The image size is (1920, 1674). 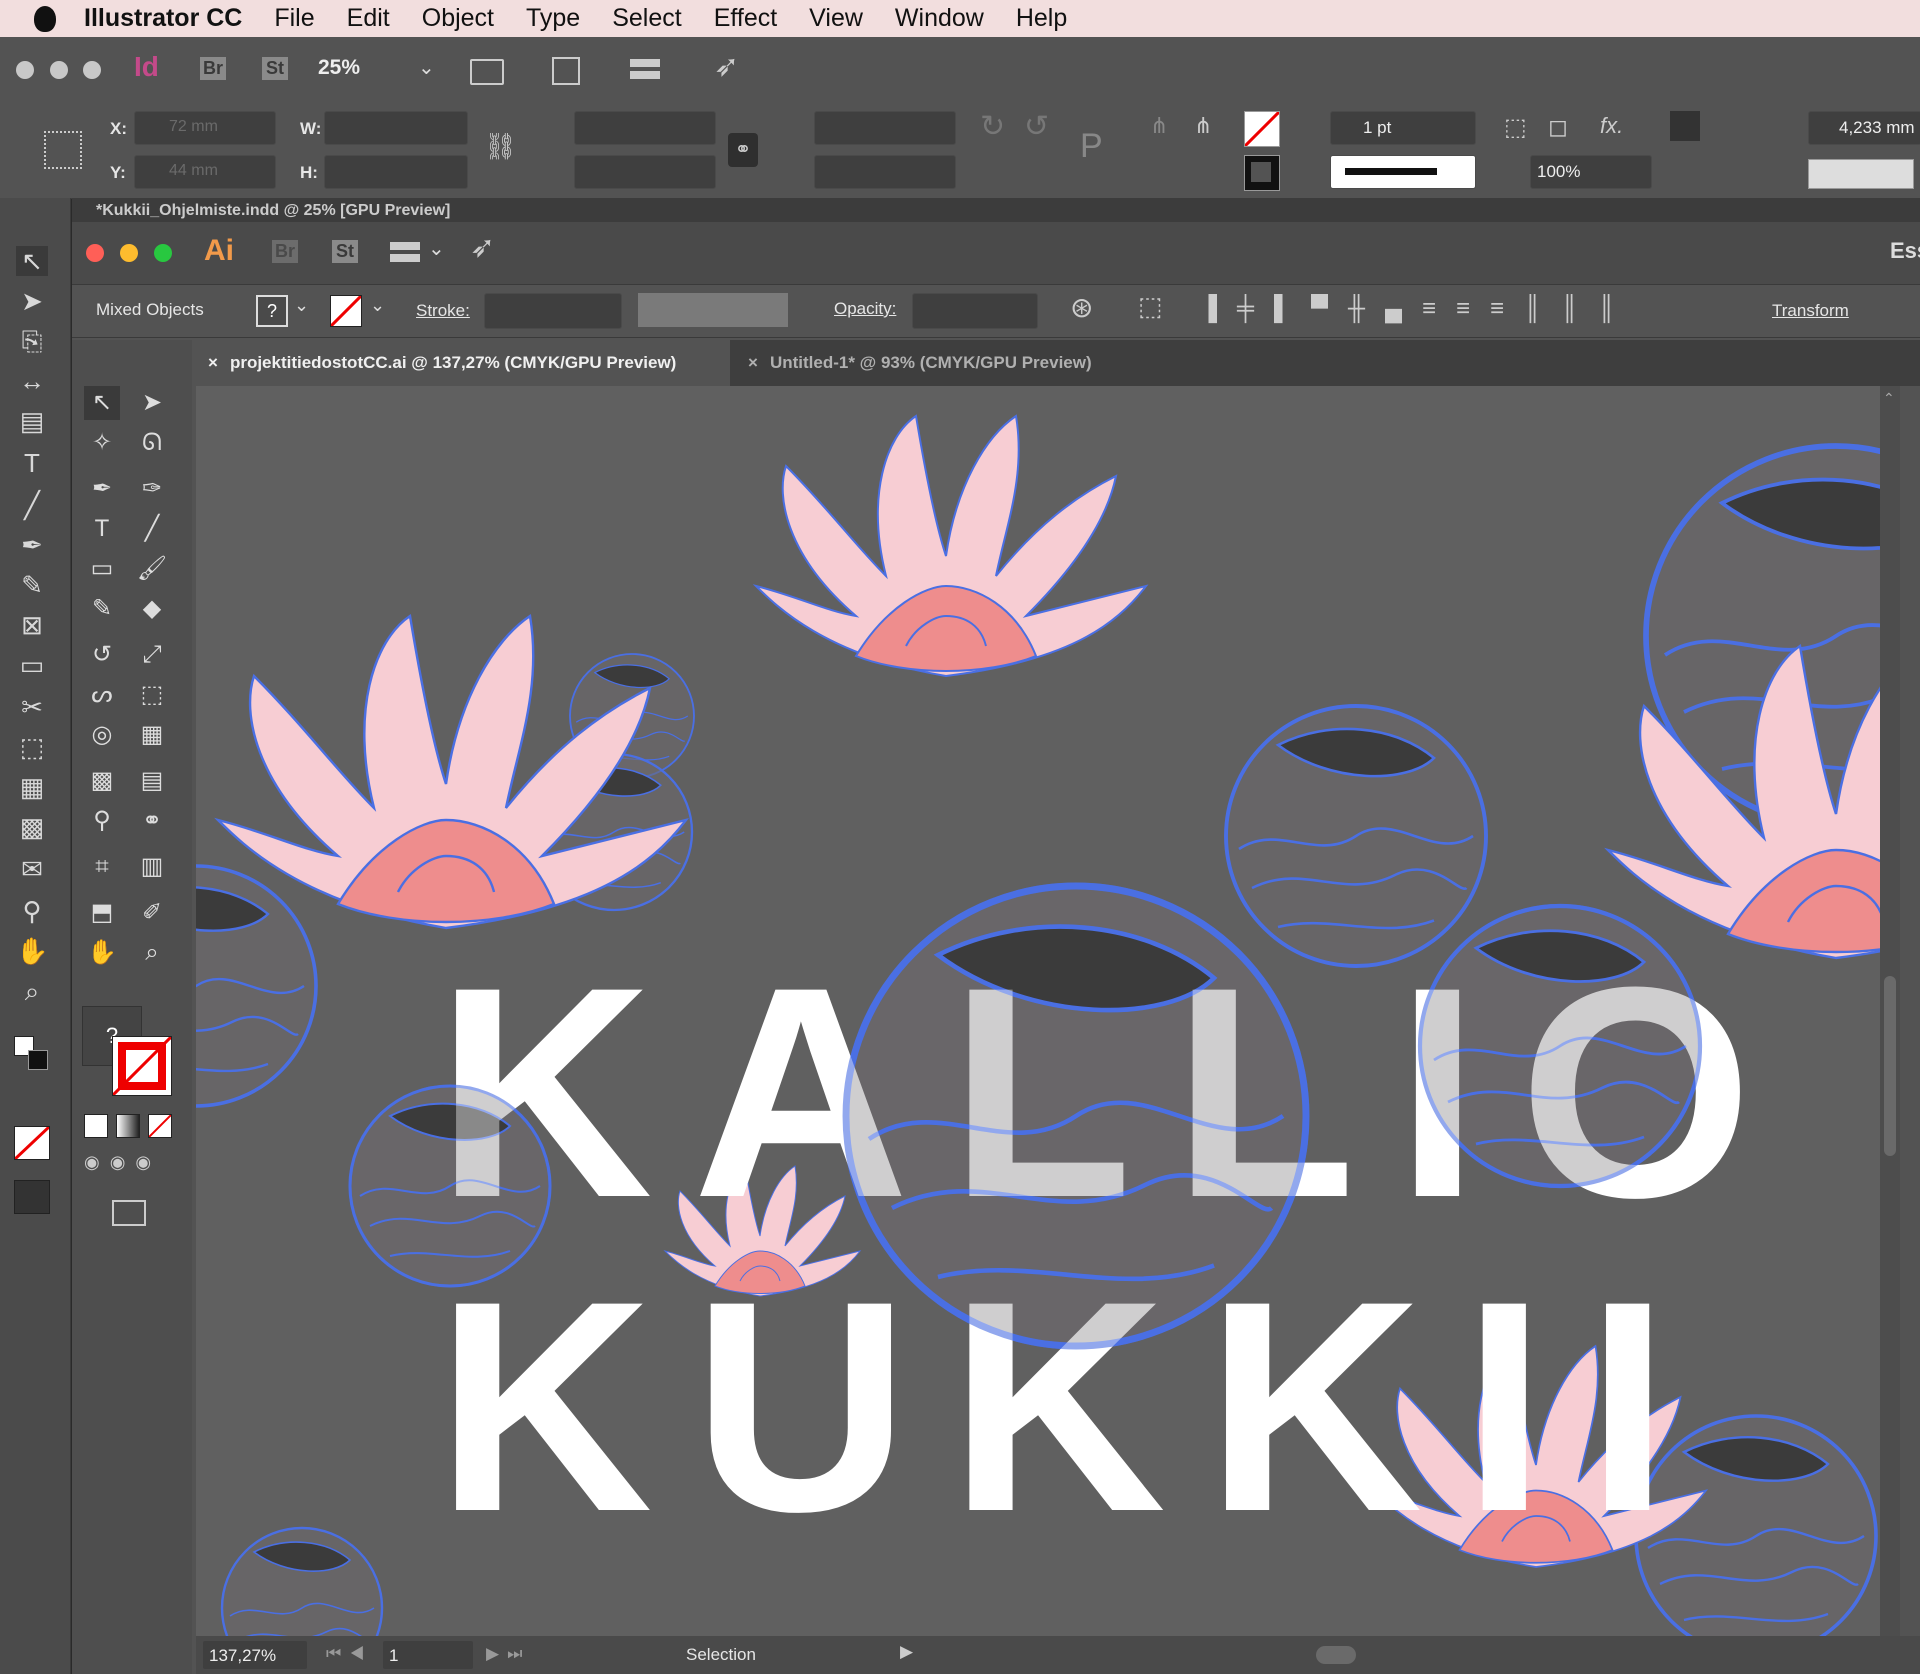 What do you see at coordinates (152, 735) in the screenshot?
I see `perspective-grid-tool-icon: ▦` at bounding box center [152, 735].